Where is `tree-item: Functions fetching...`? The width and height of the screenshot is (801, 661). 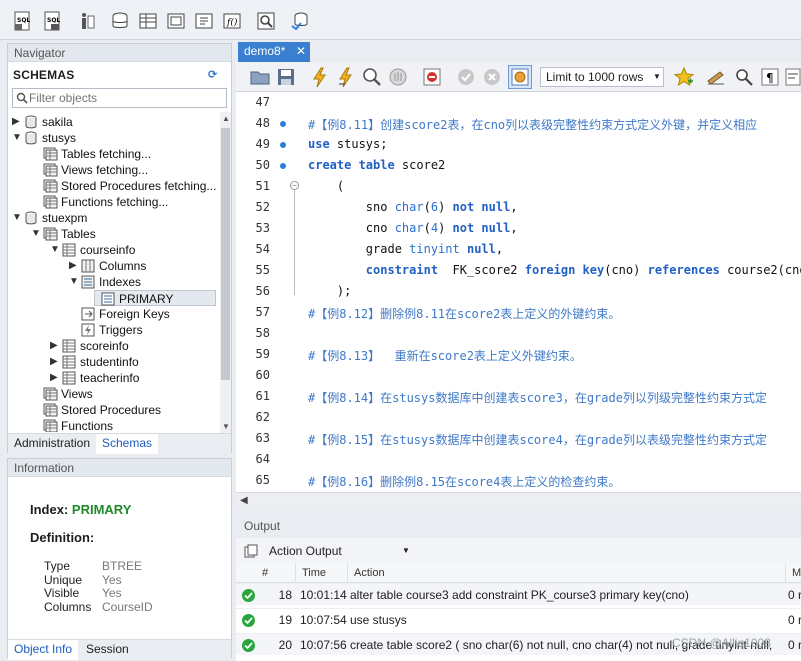 tree-item: Functions fetching... is located at coordinates (114, 202).